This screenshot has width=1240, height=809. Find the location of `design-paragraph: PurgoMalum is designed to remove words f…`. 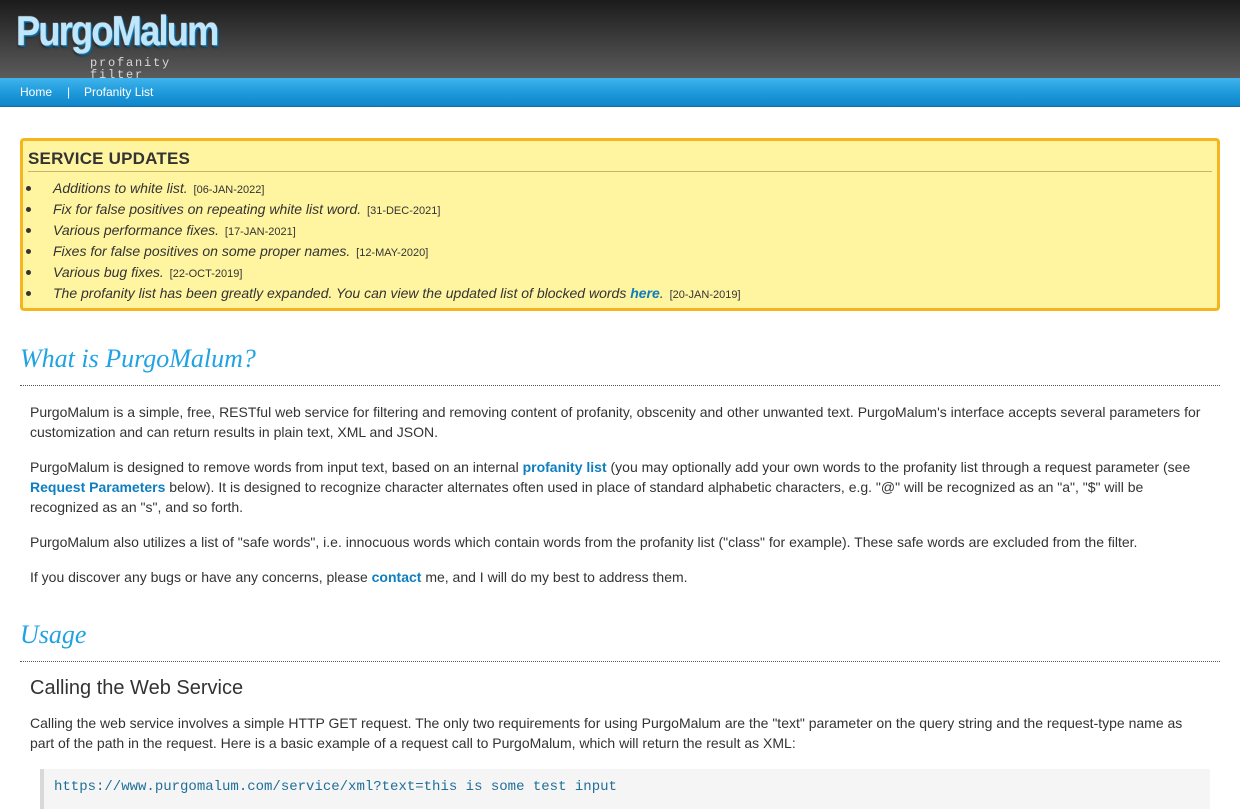

design-paragraph: PurgoMalum is designed to remove words f… is located at coordinates (620, 487).